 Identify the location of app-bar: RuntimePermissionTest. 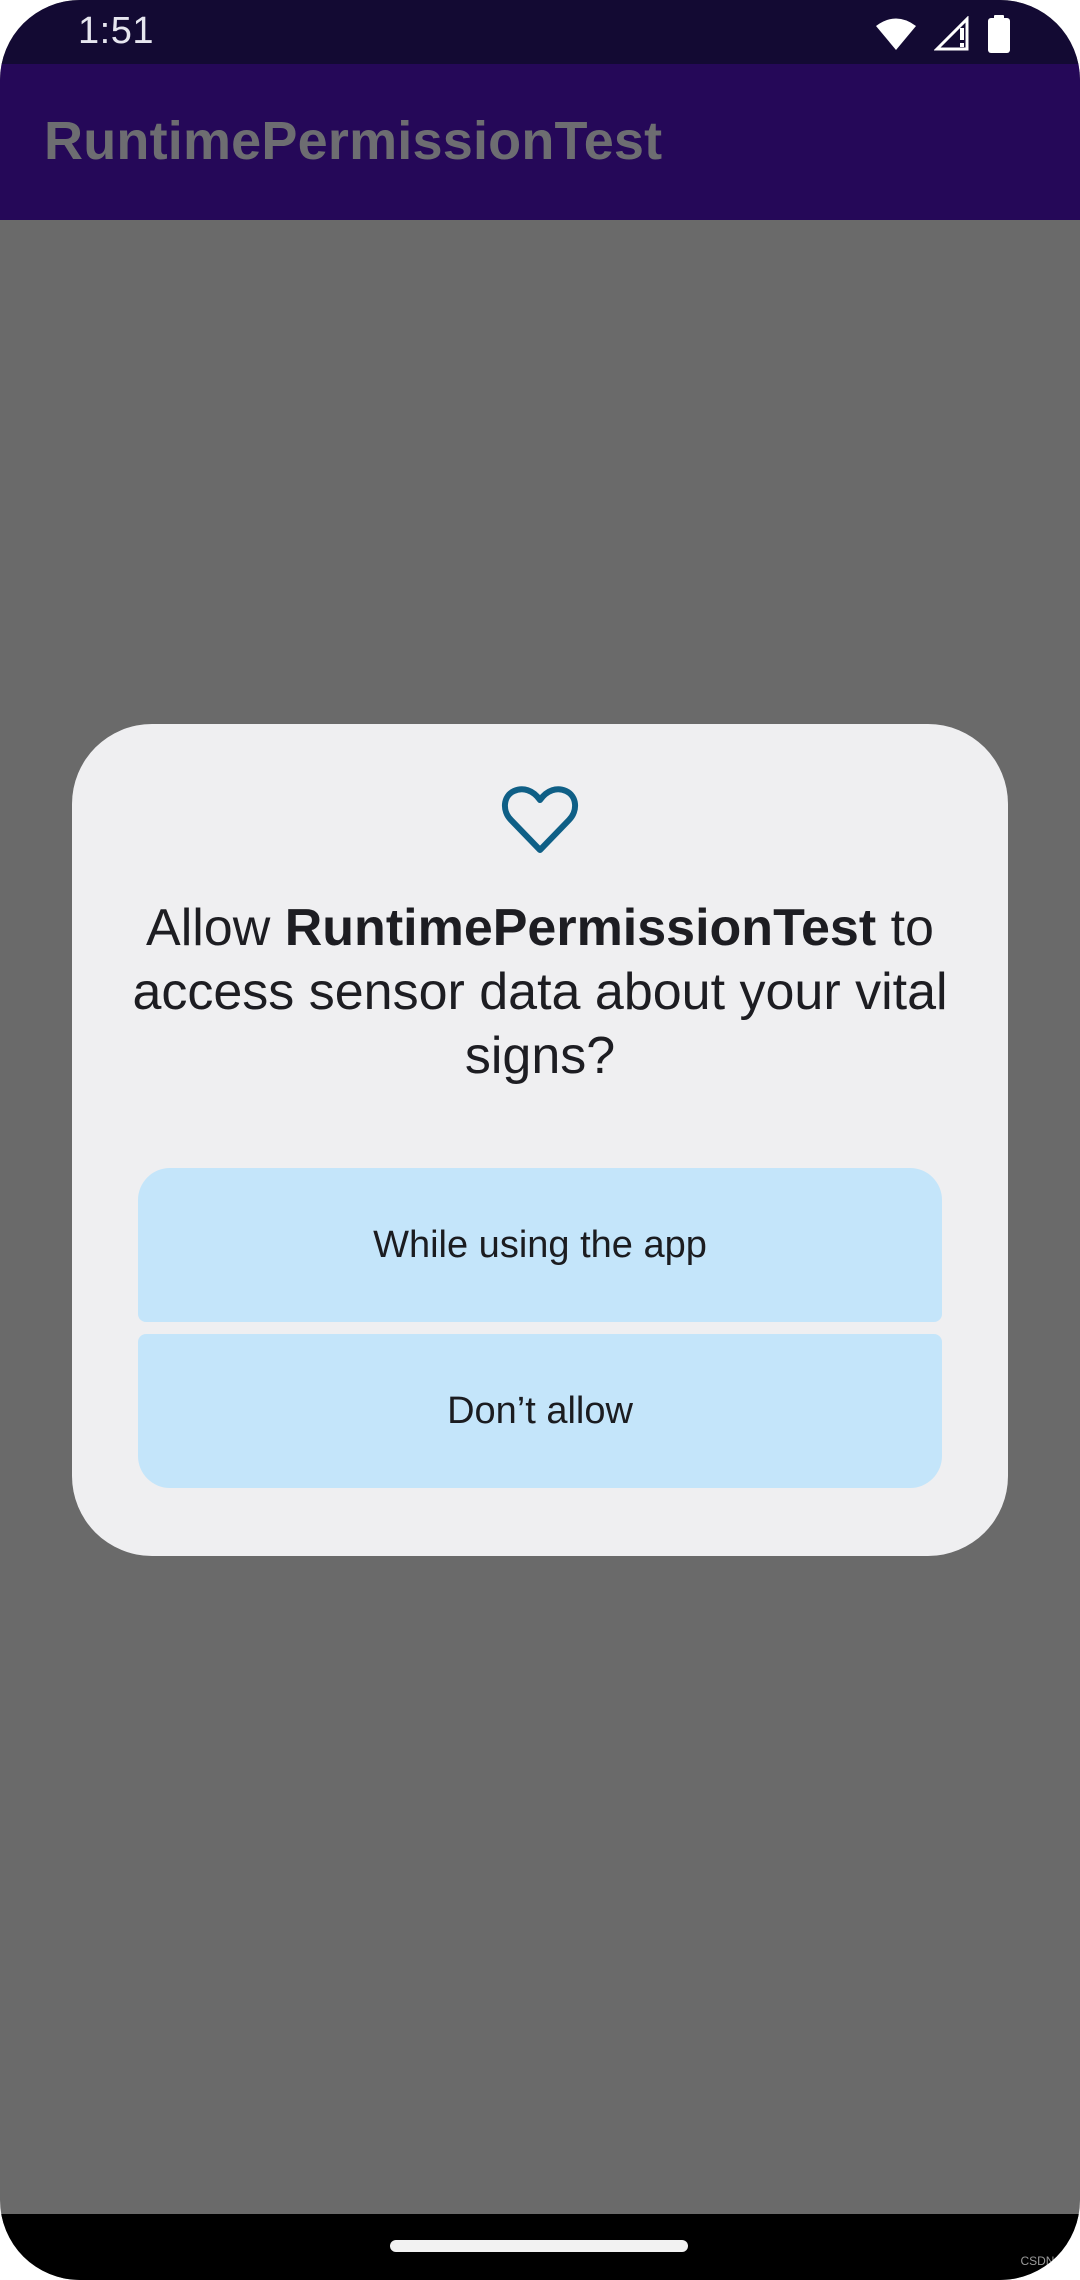
(540, 142).